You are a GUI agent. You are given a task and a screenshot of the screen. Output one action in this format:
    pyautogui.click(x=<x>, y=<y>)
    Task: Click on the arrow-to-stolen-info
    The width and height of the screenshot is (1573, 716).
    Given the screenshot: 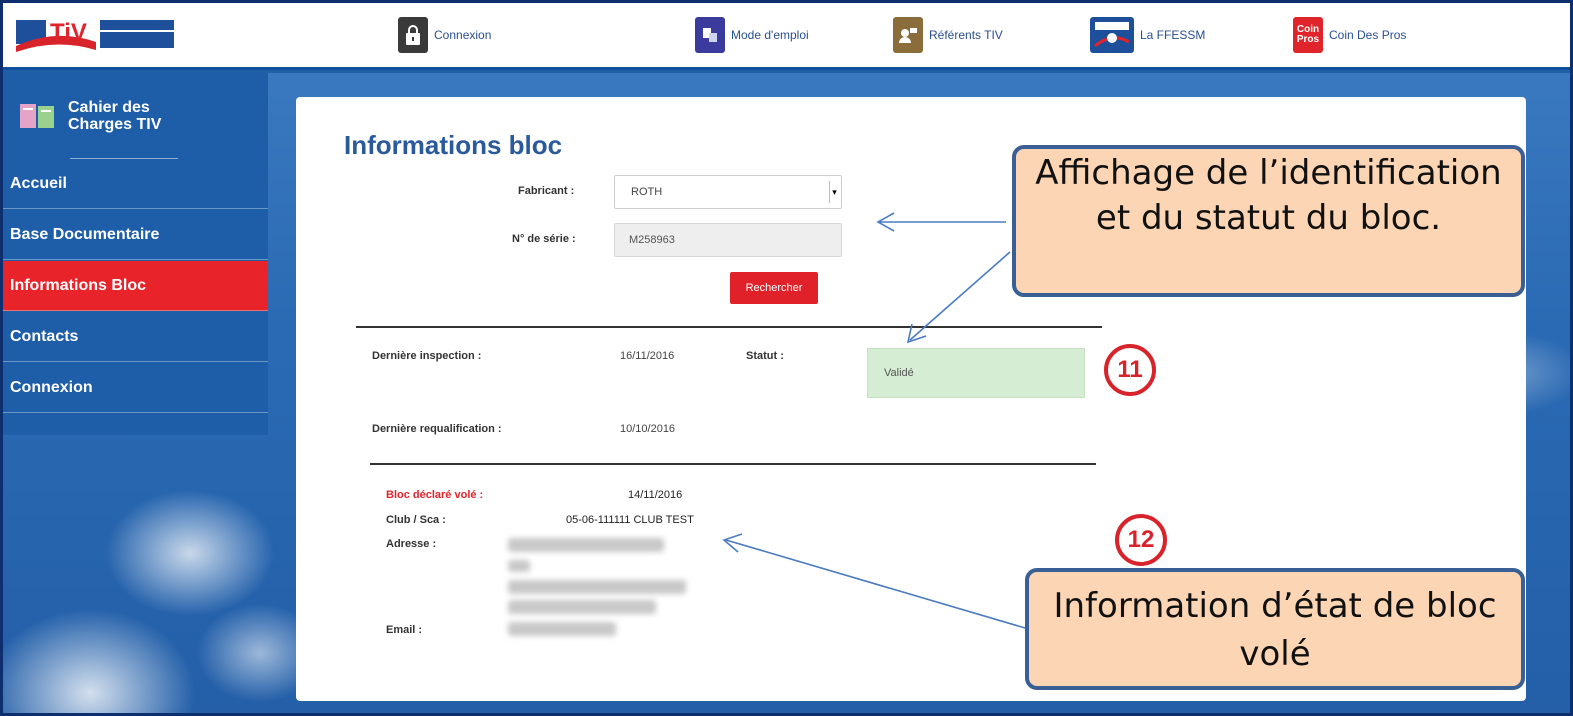 What is the action you would take?
    pyautogui.click(x=875, y=584)
    